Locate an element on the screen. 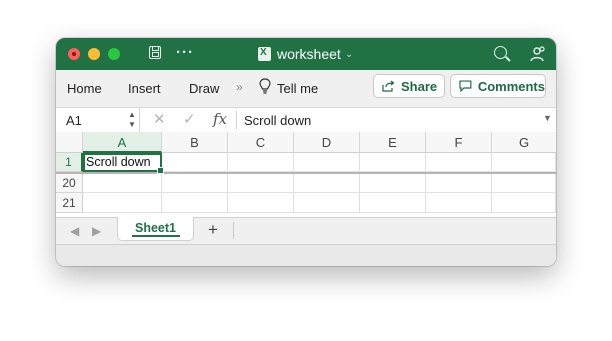 Image resolution: width=612 pixels, height=341 pixels. row-header-1: 1 is located at coordinates (69, 162).